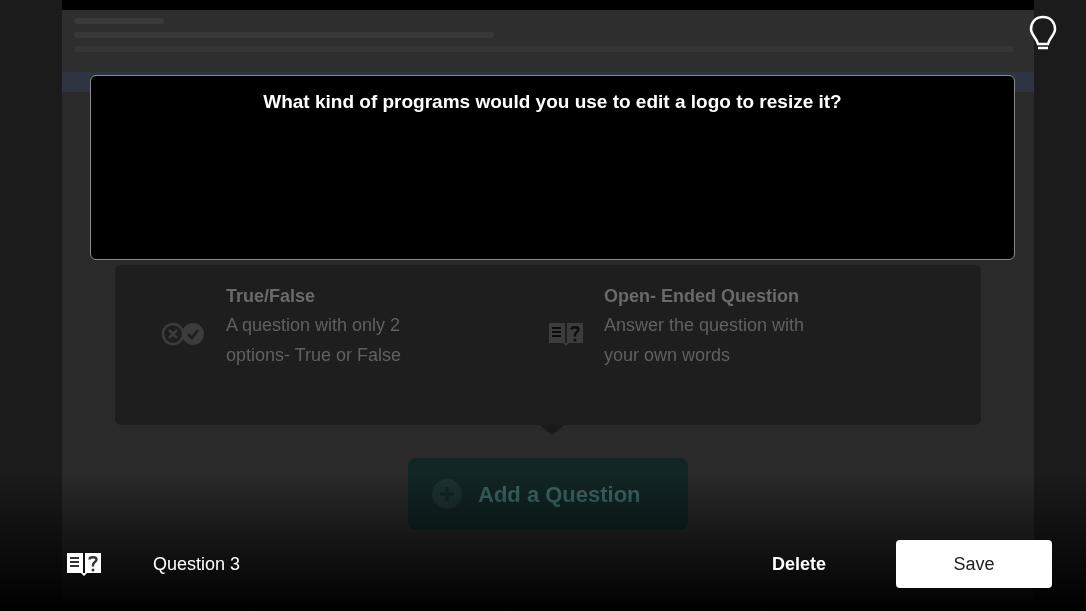  What do you see at coordinates (197, 564) in the screenshot?
I see `question-label: Question 3` at bounding box center [197, 564].